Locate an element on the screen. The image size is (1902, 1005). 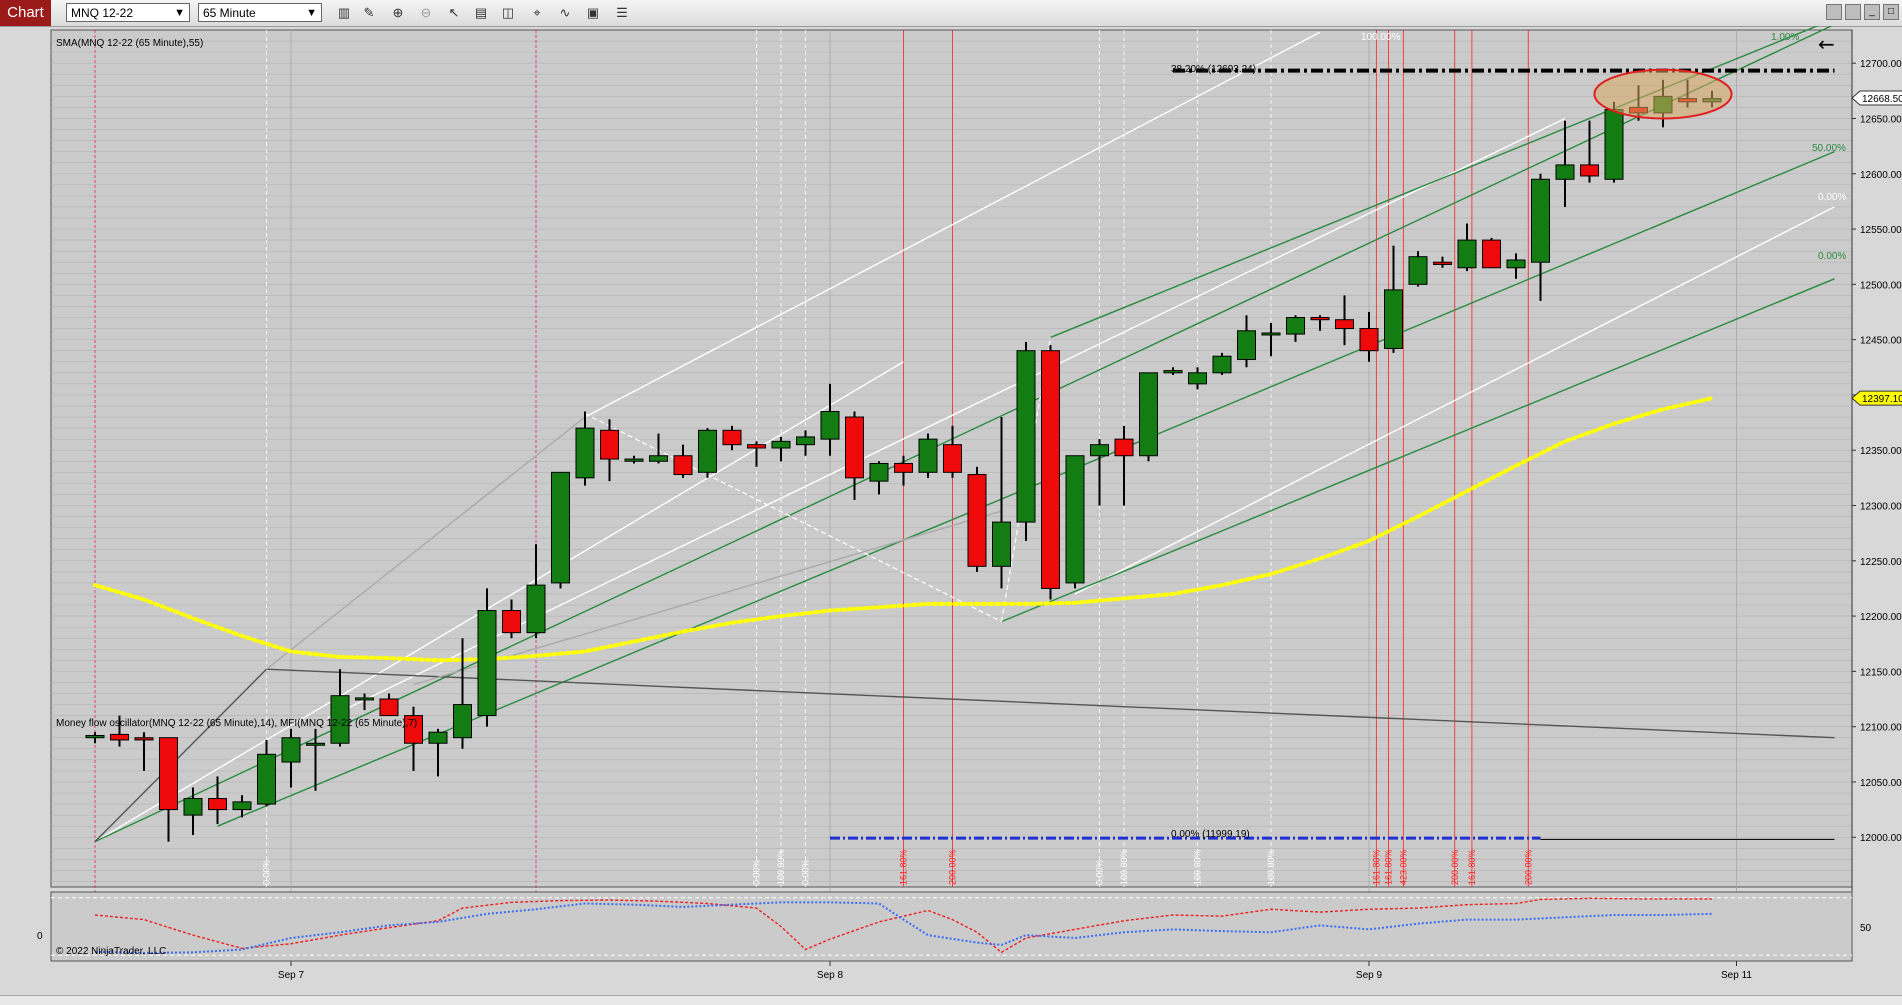
bar-type-icon: ▥ is located at coordinates (344, 13).